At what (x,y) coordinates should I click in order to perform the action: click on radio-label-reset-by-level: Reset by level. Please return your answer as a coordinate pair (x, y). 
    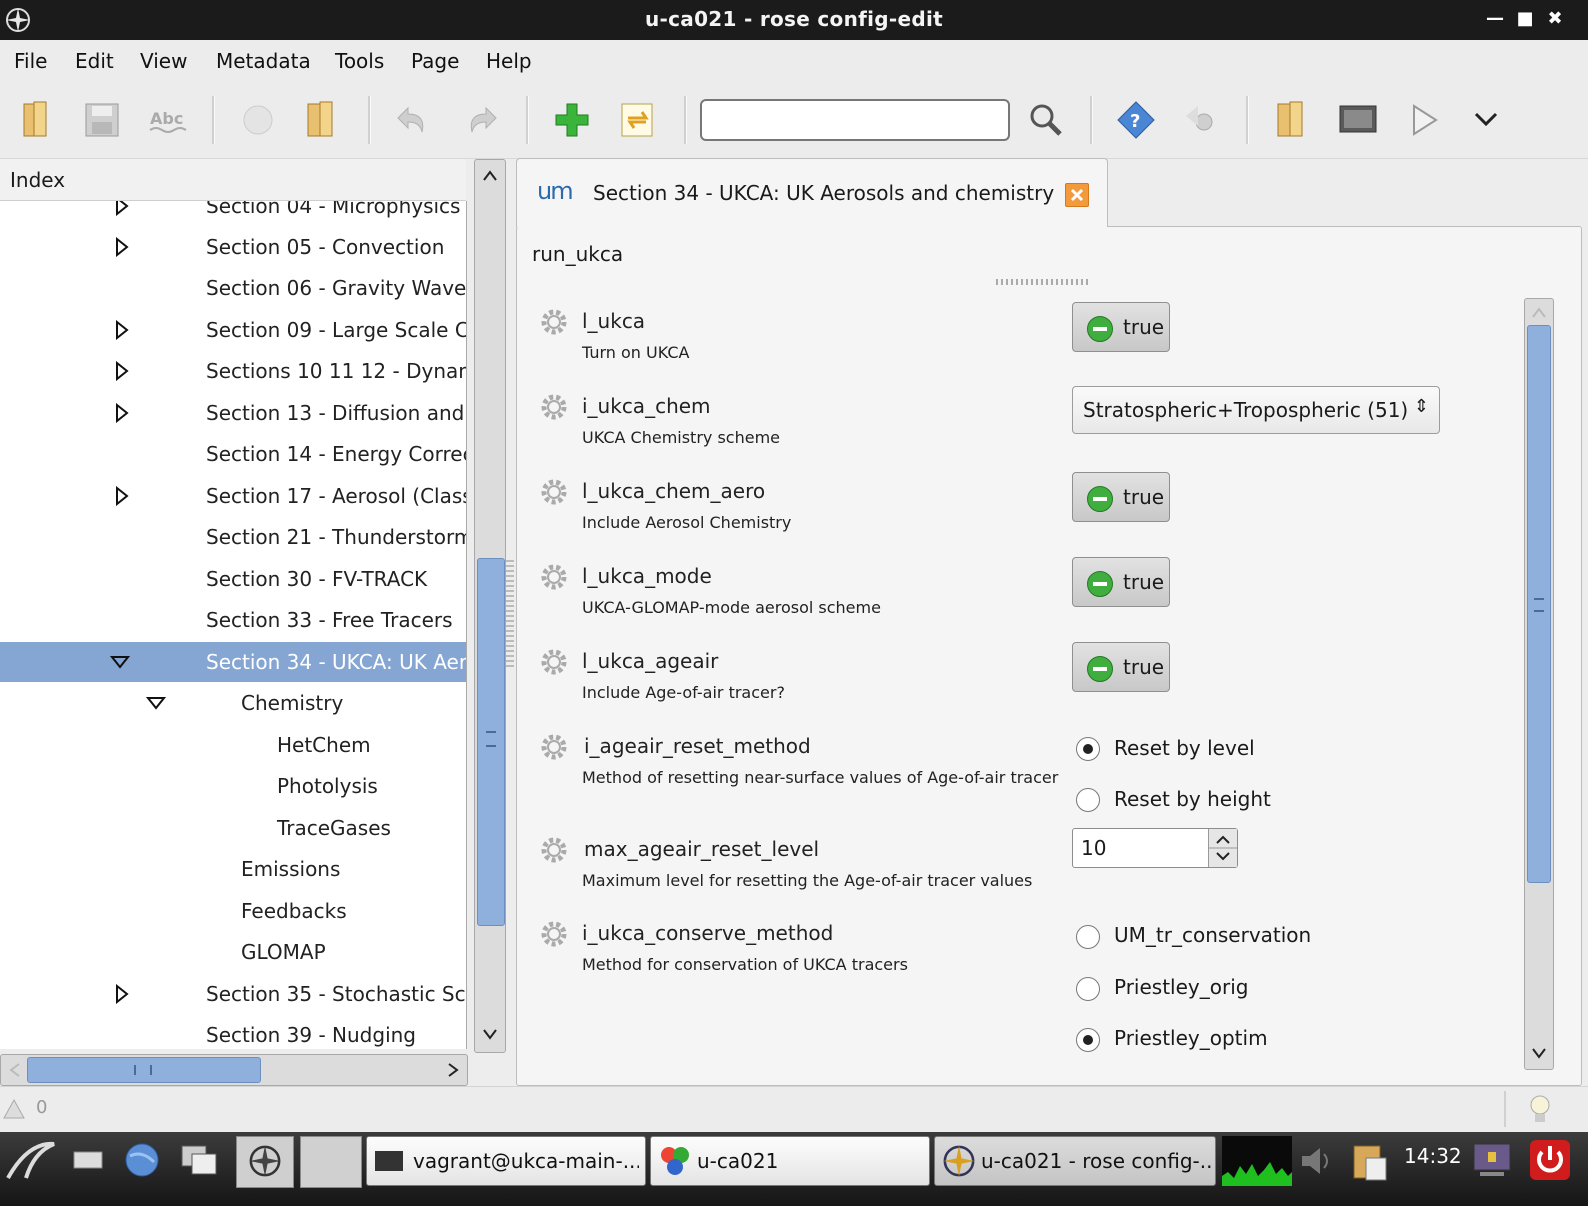
    Looking at the image, I should click on (1184, 748).